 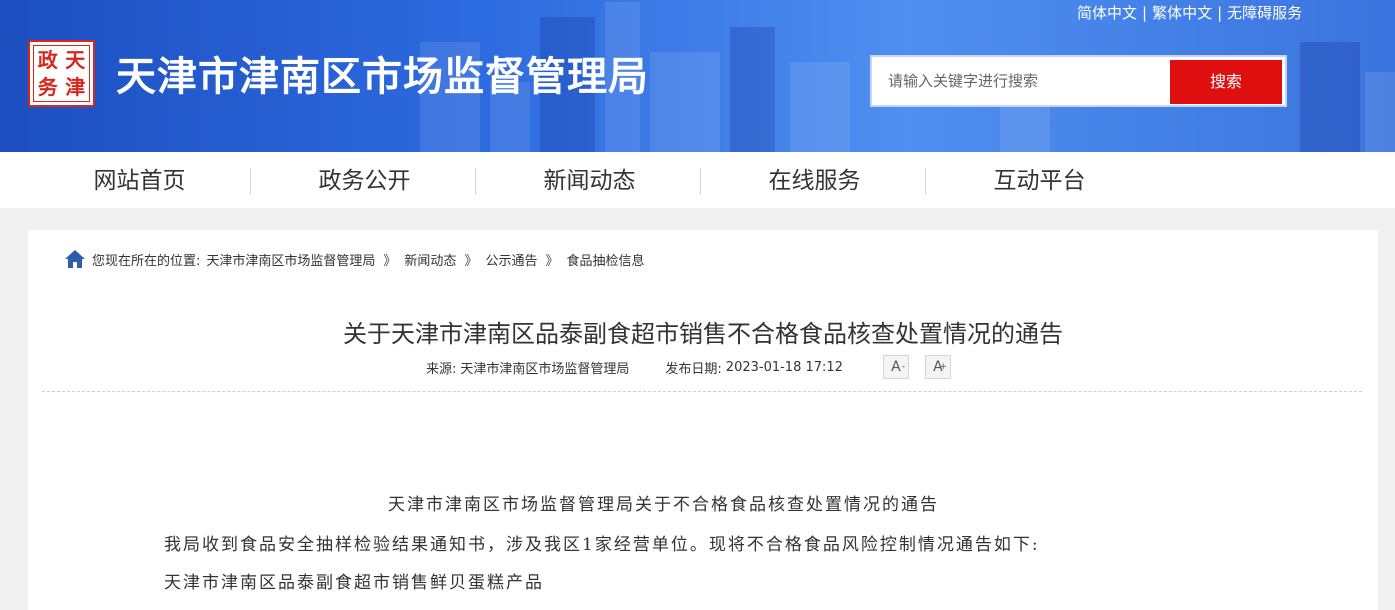 I want to click on nav-item-home: 网站首页, so click(x=139, y=180).